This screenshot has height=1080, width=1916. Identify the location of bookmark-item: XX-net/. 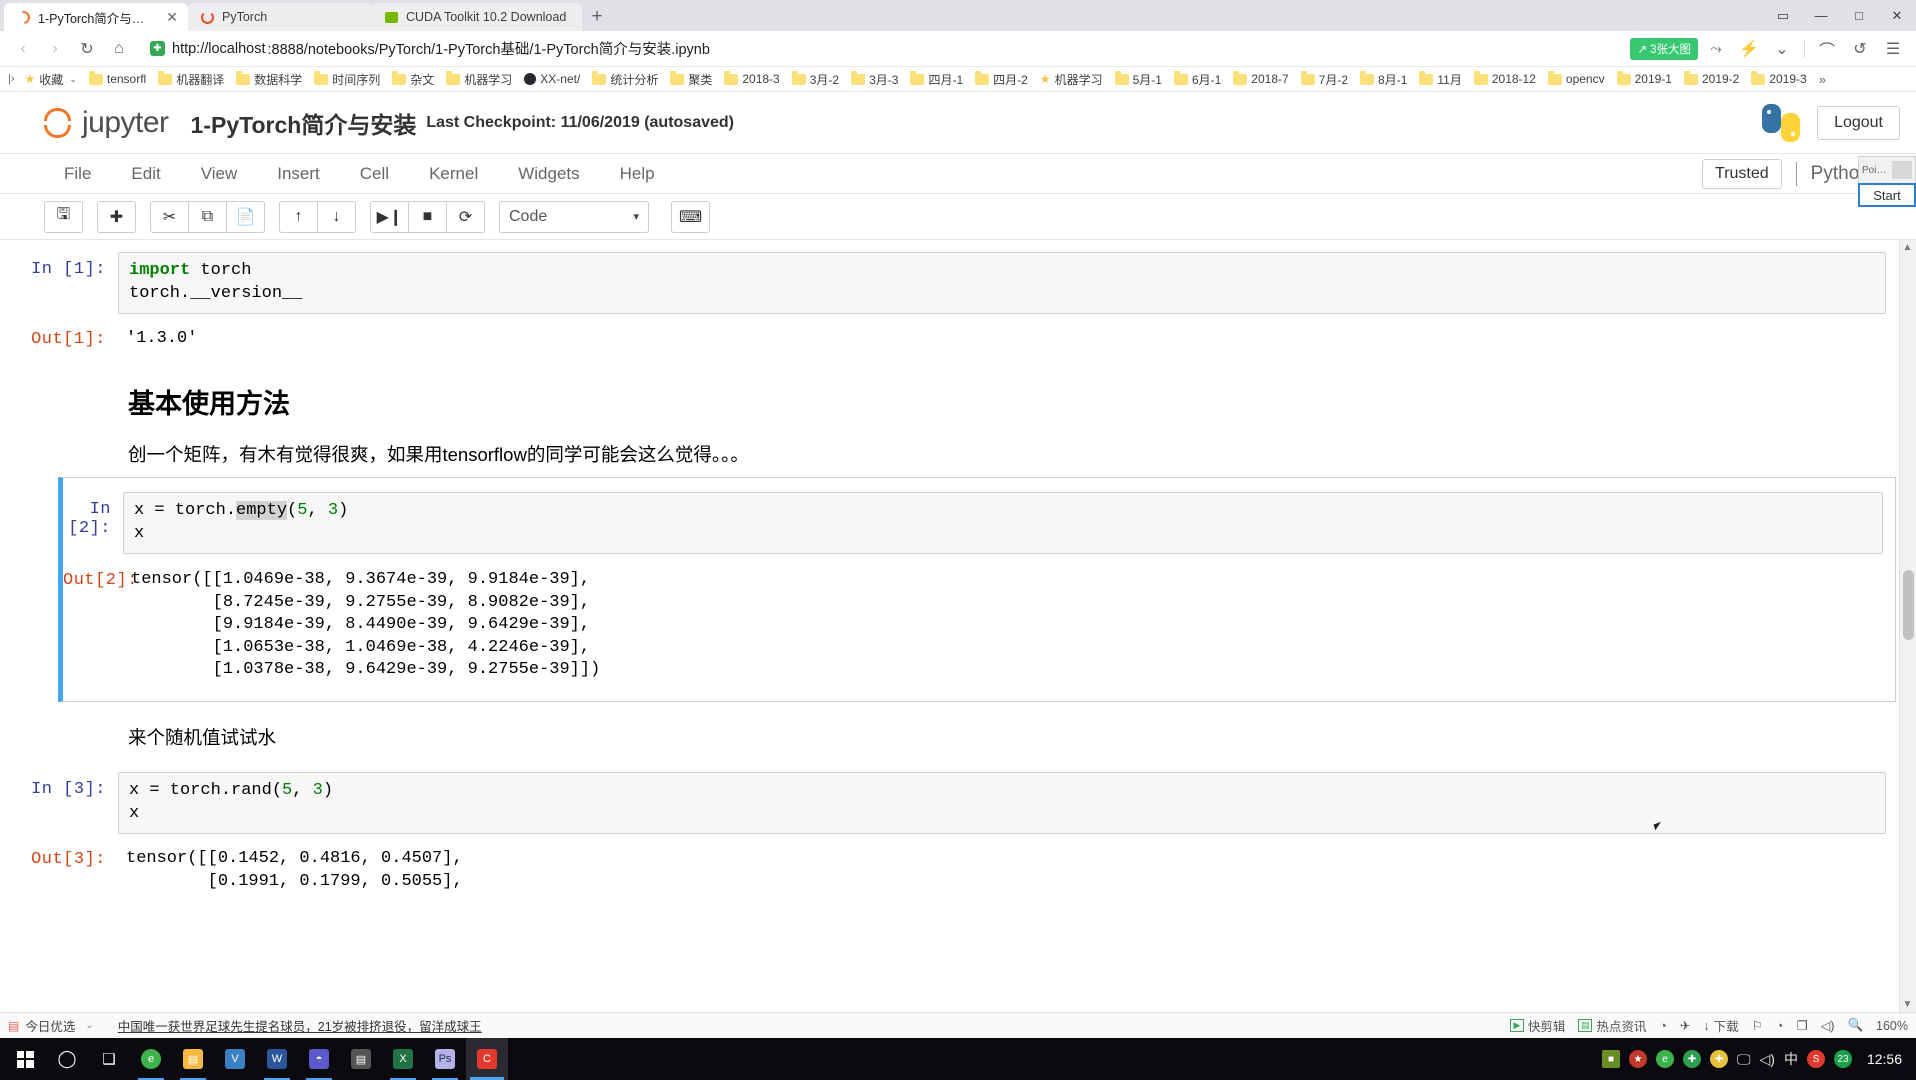
(552, 79).